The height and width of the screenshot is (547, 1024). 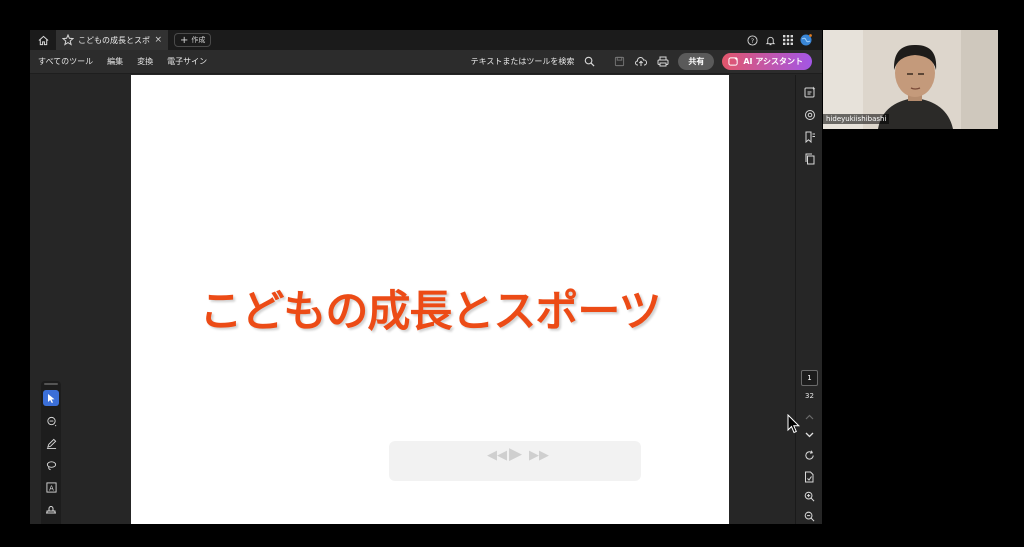 I want to click on comment-tool-button, so click(x=51, y=421).